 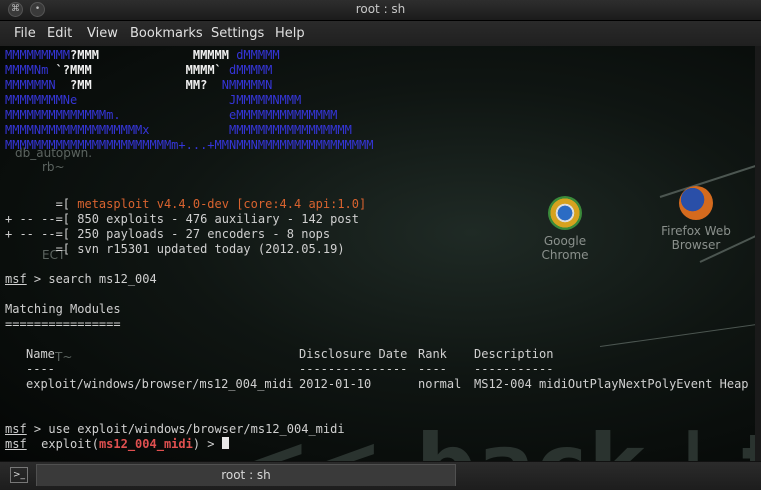 What do you see at coordinates (166, 33) in the screenshot?
I see `menu-bookmarks: Bookmarks` at bounding box center [166, 33].